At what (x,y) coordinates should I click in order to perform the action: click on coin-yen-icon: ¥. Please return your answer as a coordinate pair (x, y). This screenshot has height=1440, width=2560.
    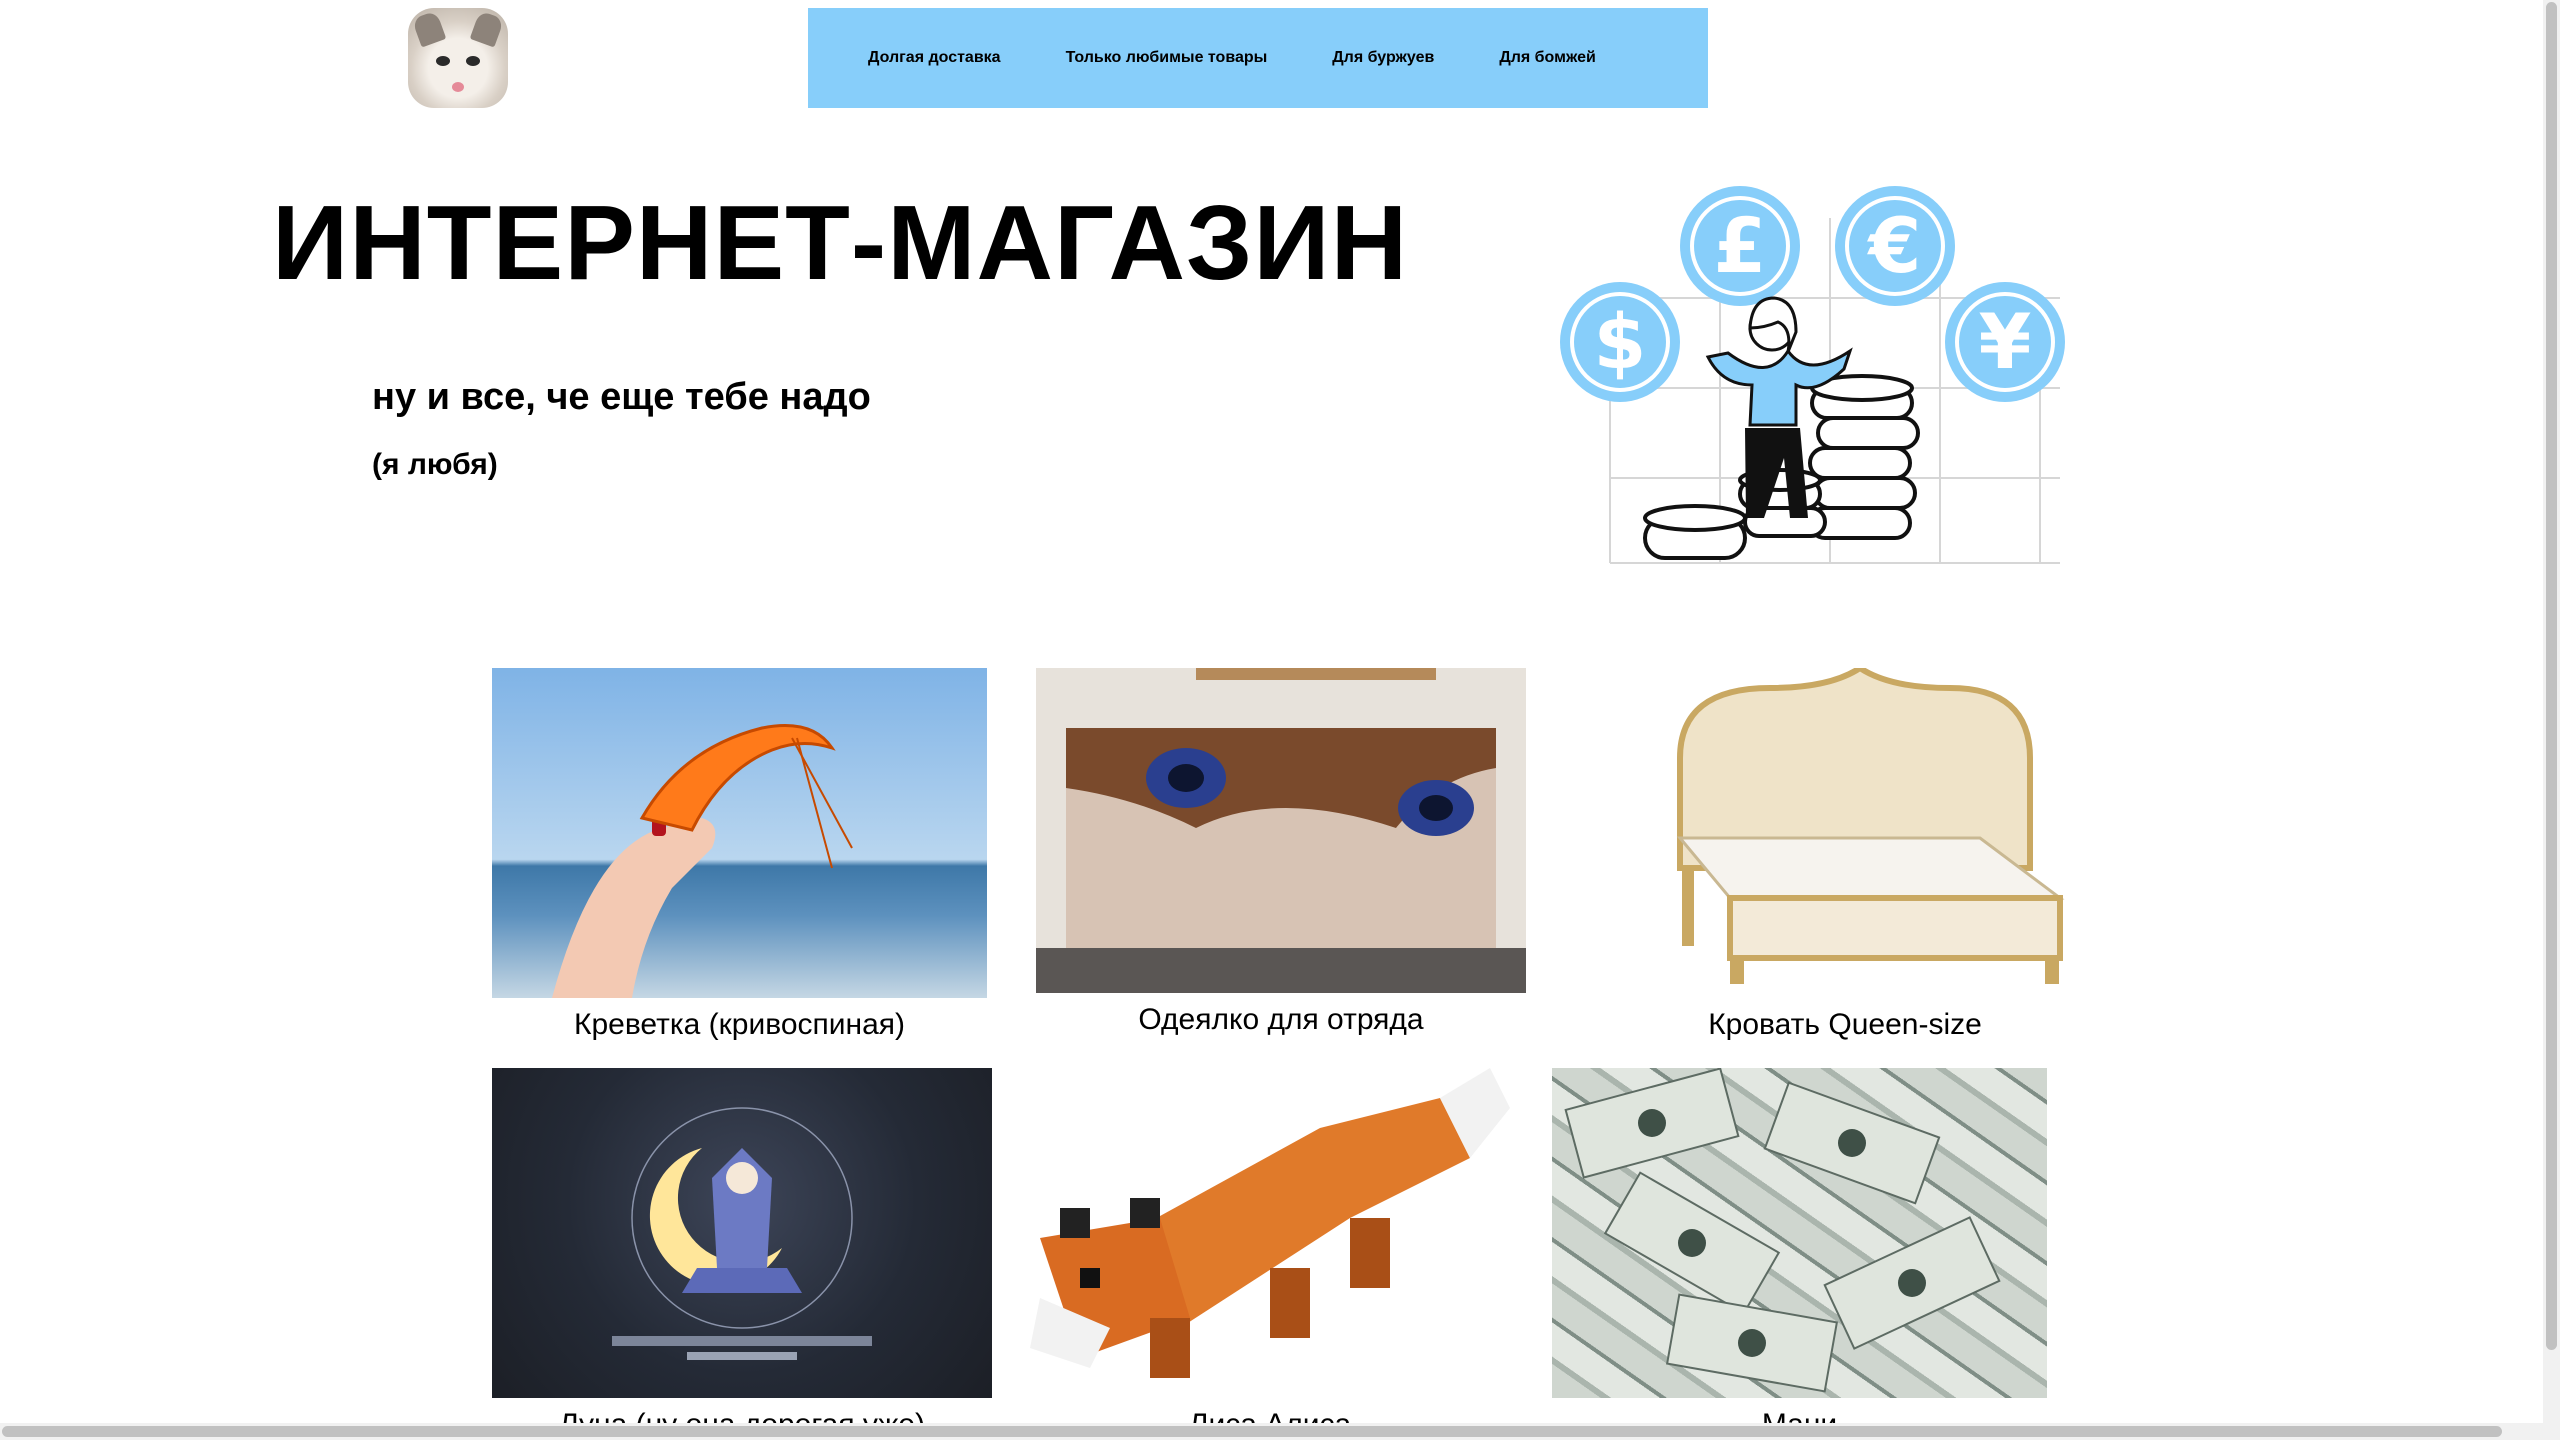
    Looking at the image, I should click on (2005, 342).